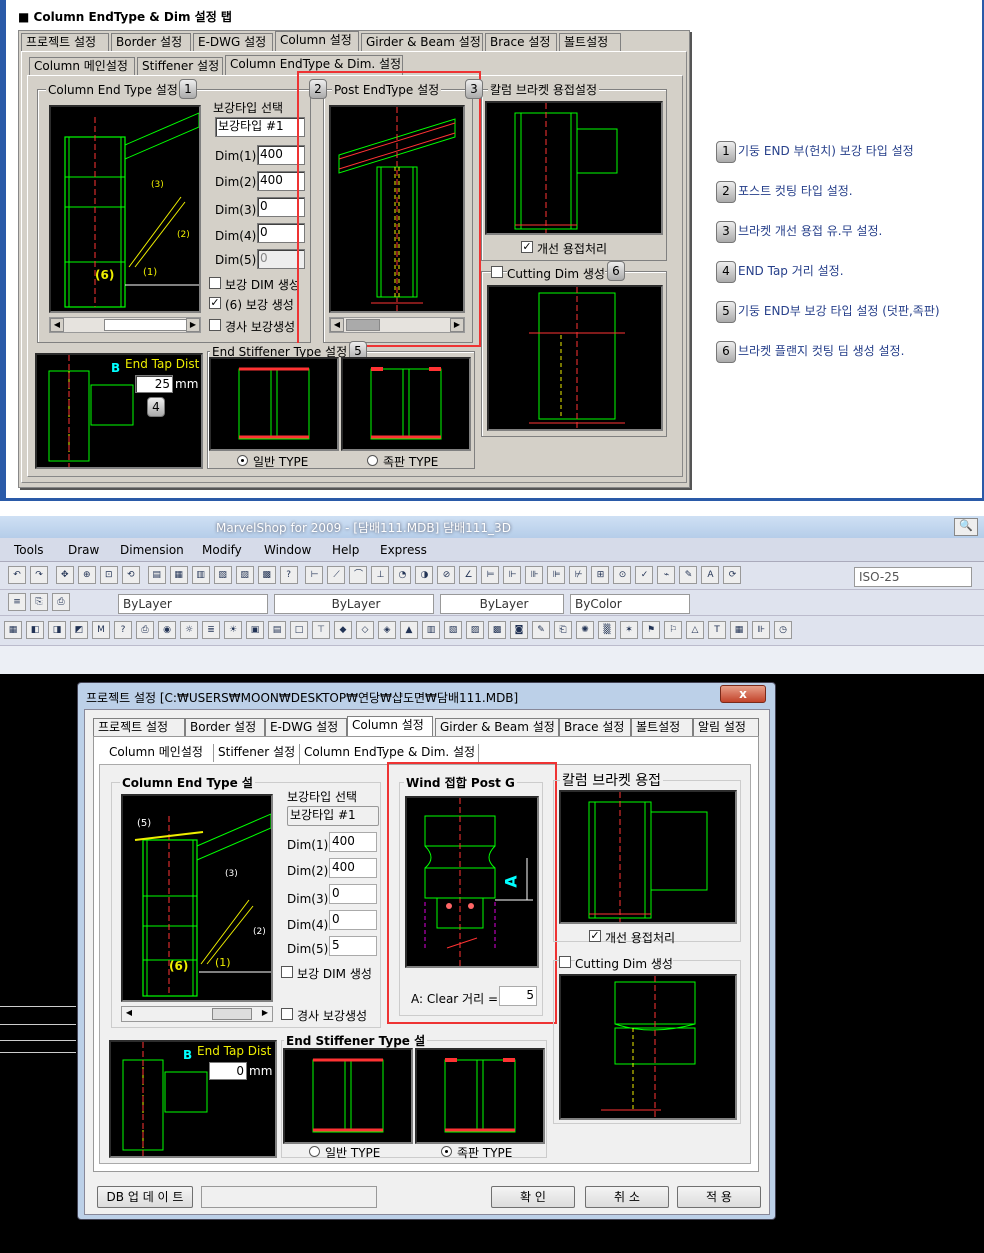  What do you see at coordinates (86, 575) in the screenshot?
I see `zoom-icon: ⊕` at bounding box center [86, 575].